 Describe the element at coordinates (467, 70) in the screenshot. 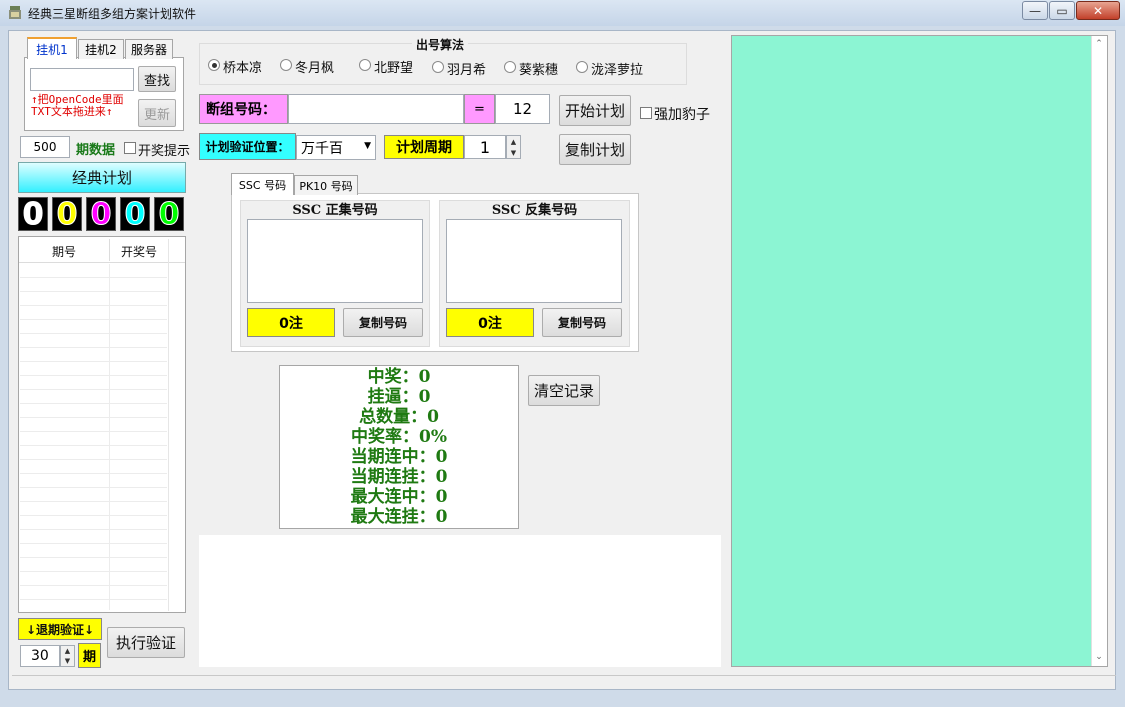

I see `radio-option-4-label: 羽月希` at that location.